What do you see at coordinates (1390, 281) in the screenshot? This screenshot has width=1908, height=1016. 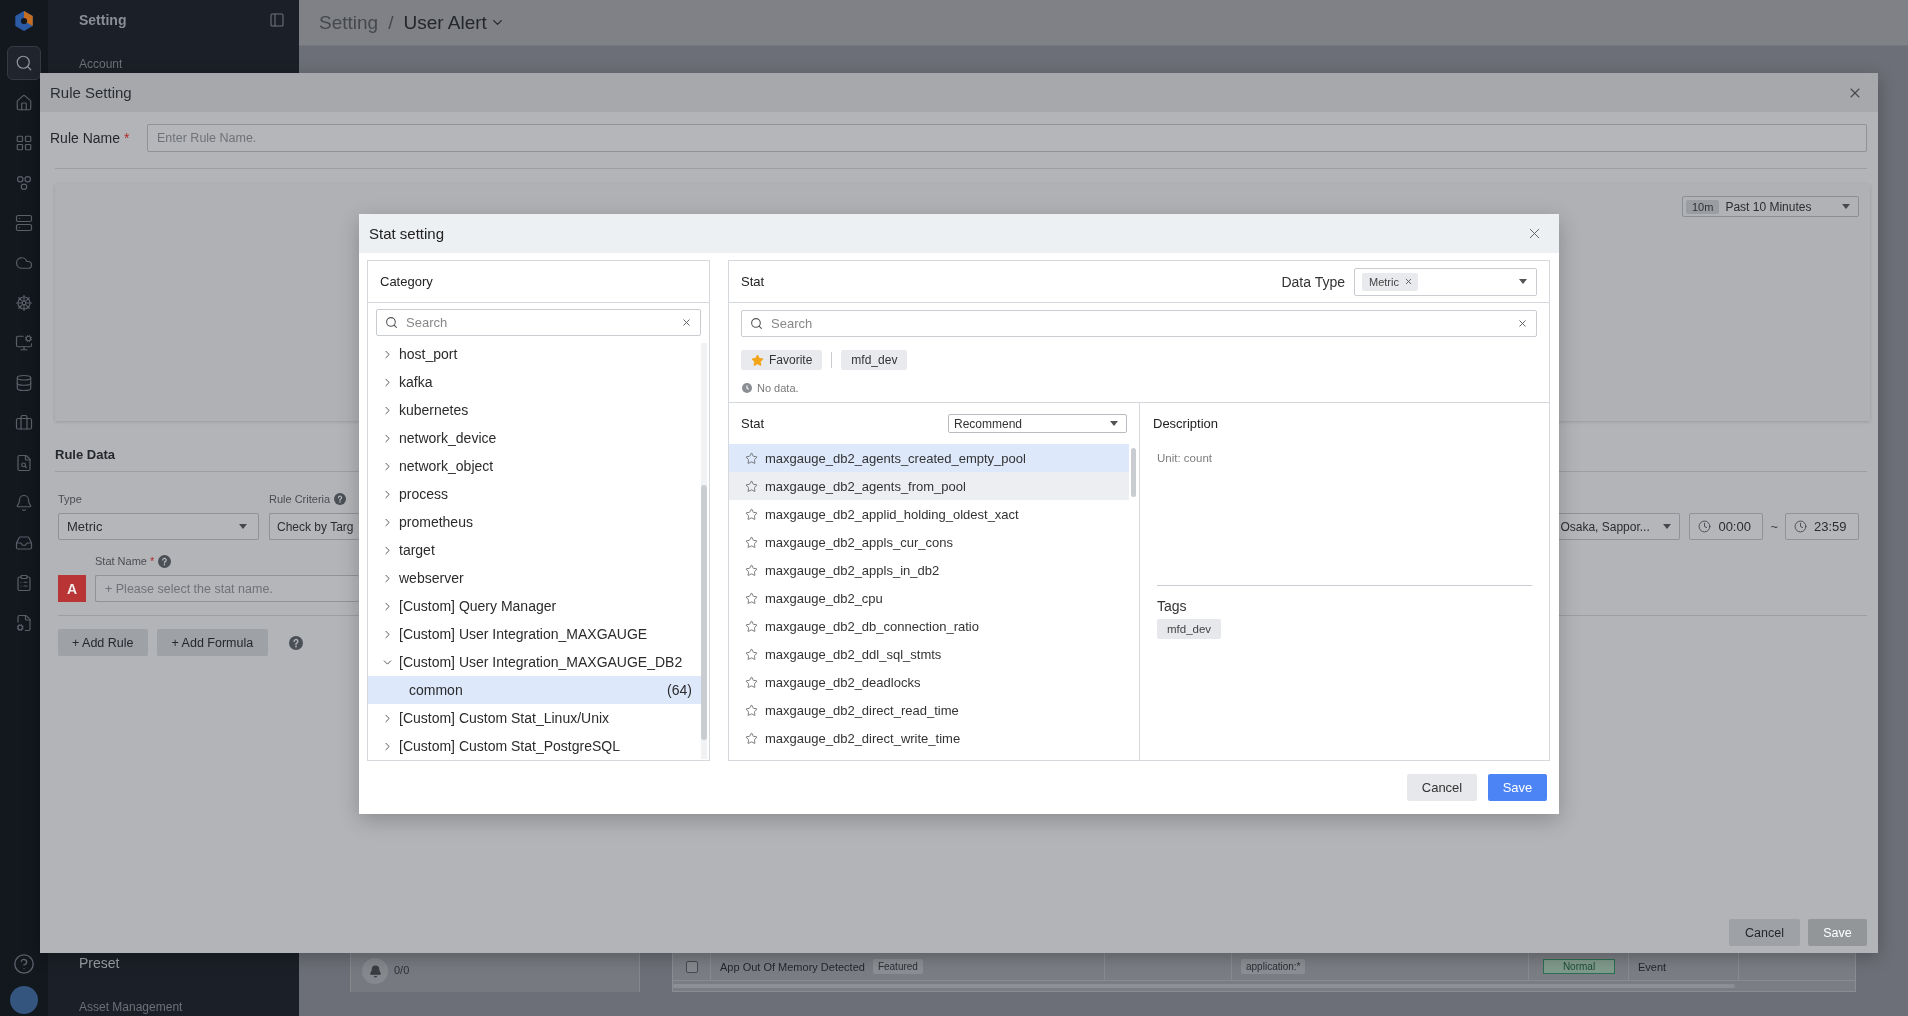 I see `data-type-tag: Metric` at bounding box center [1390, 281].